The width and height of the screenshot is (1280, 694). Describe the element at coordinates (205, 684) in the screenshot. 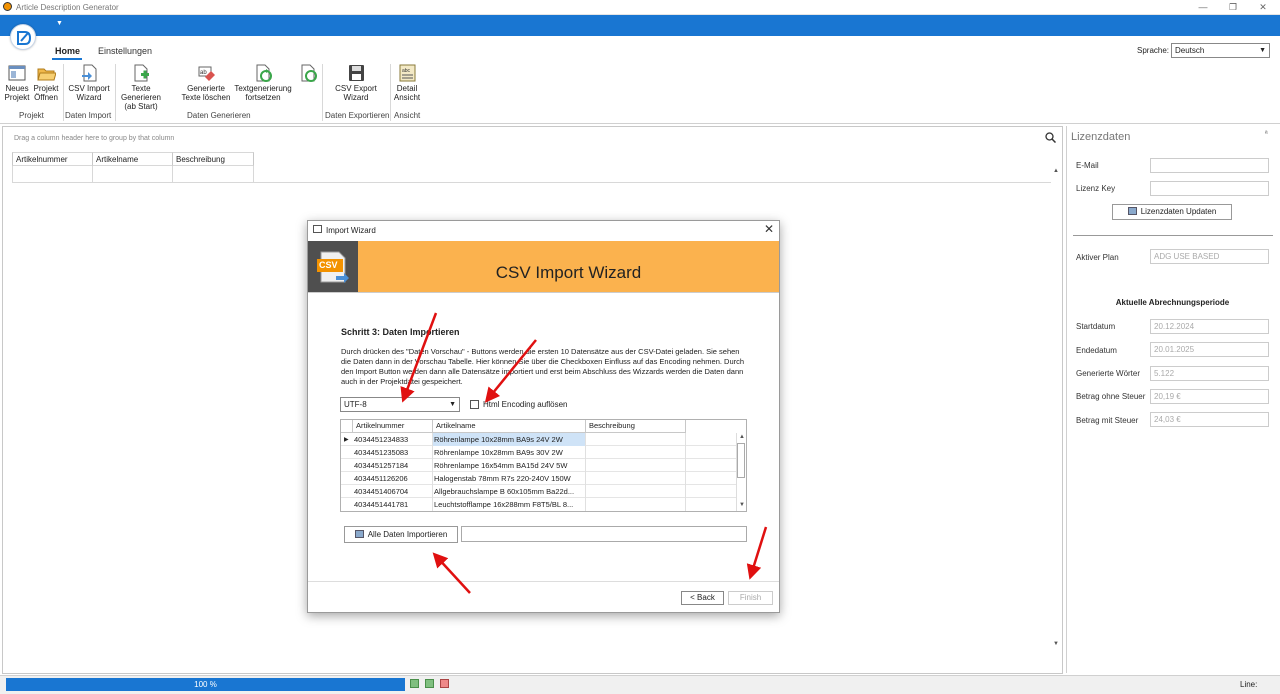

I see `status-progress-bar: 100 %` at that location.